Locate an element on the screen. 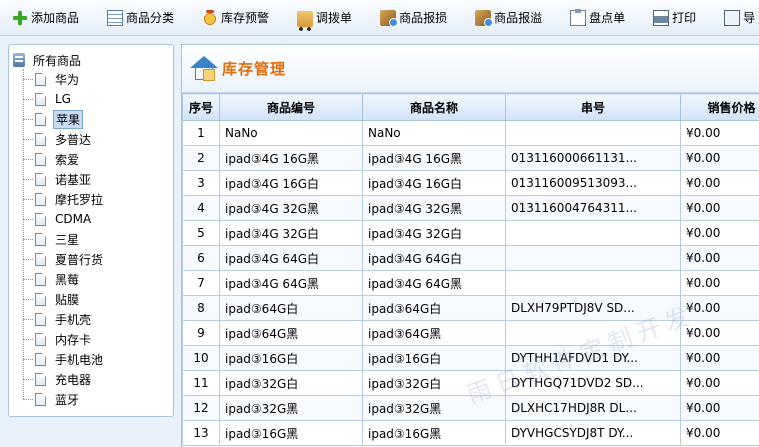  tree-item: 蓝牙 is located at coordinates (96, 399).